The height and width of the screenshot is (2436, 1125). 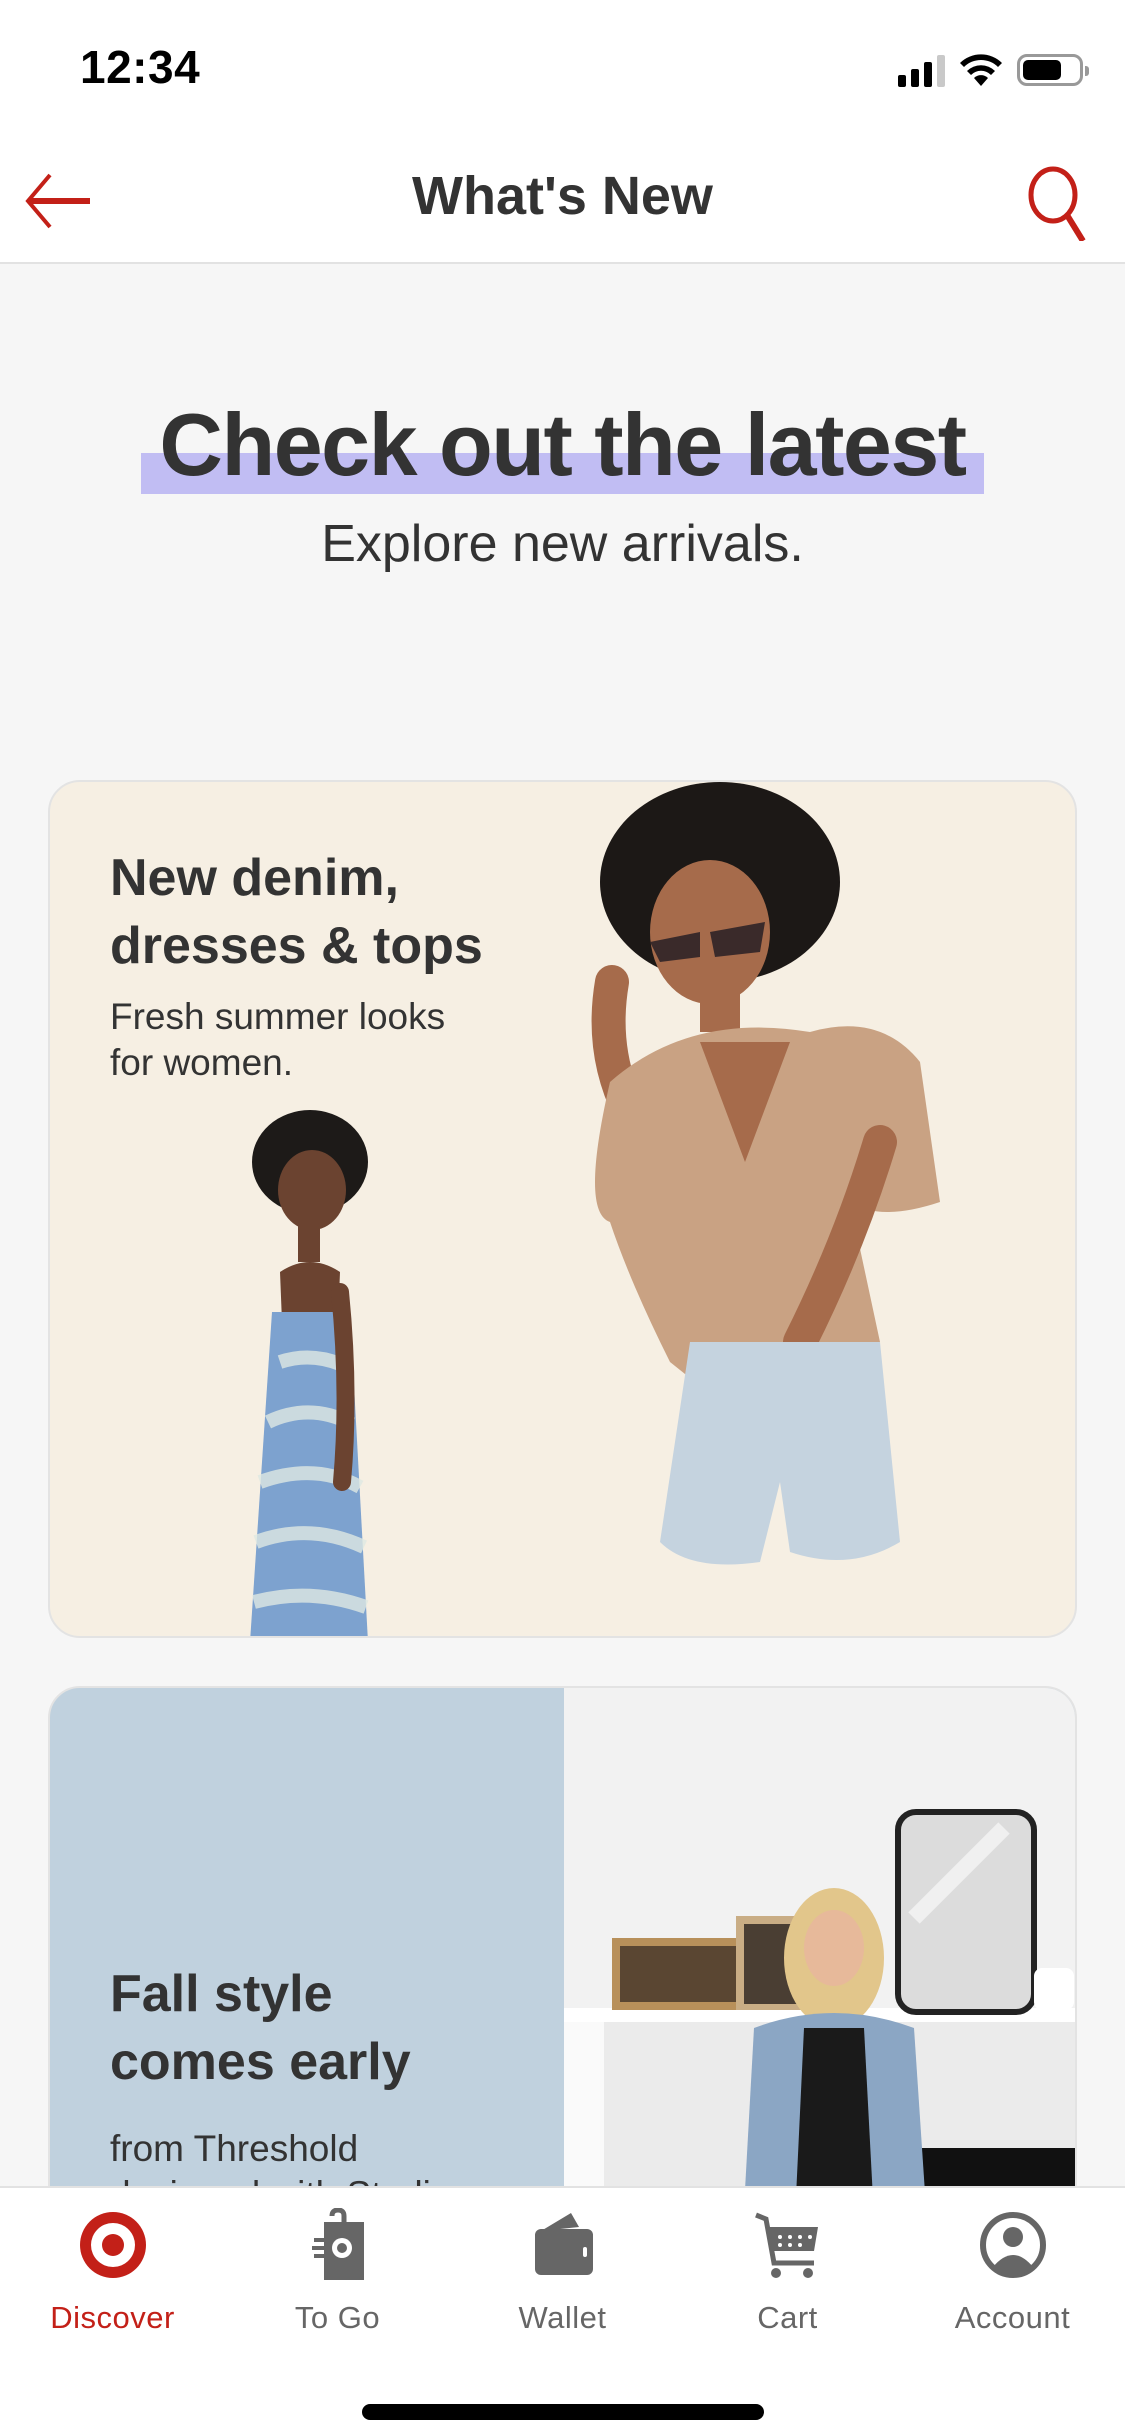 I want to click on tab-account: Account, so click(x=1012, y=2268).